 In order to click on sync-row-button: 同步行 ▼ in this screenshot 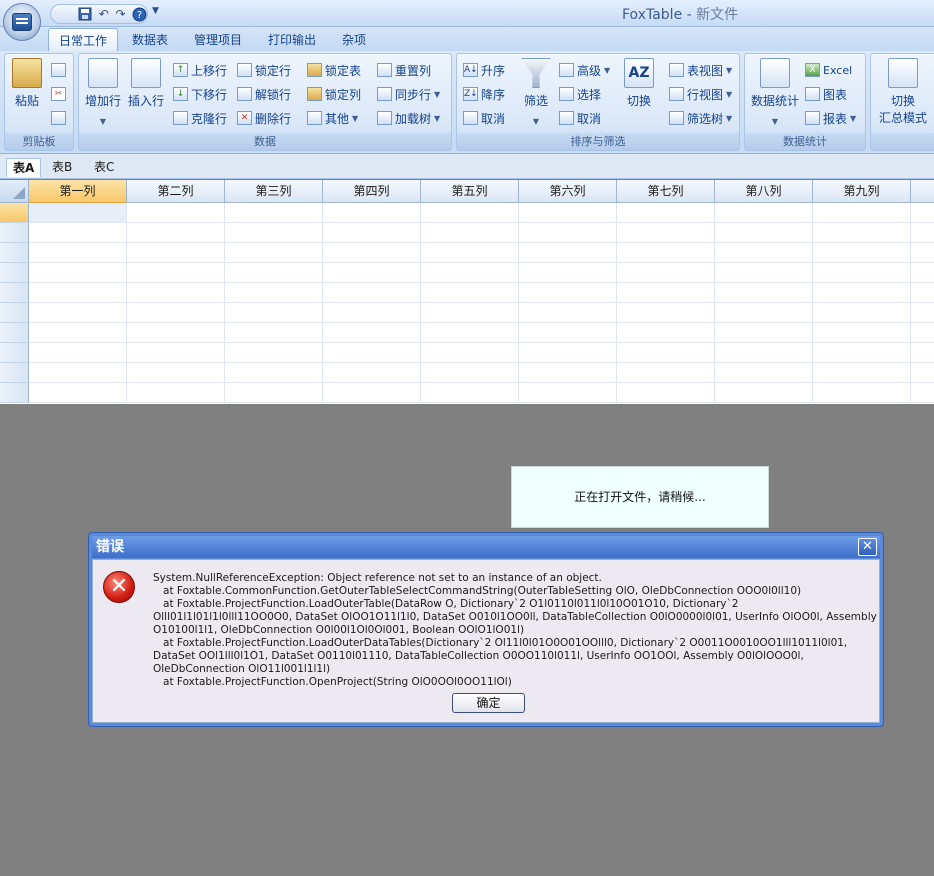, I will do `click(408, 94)`.